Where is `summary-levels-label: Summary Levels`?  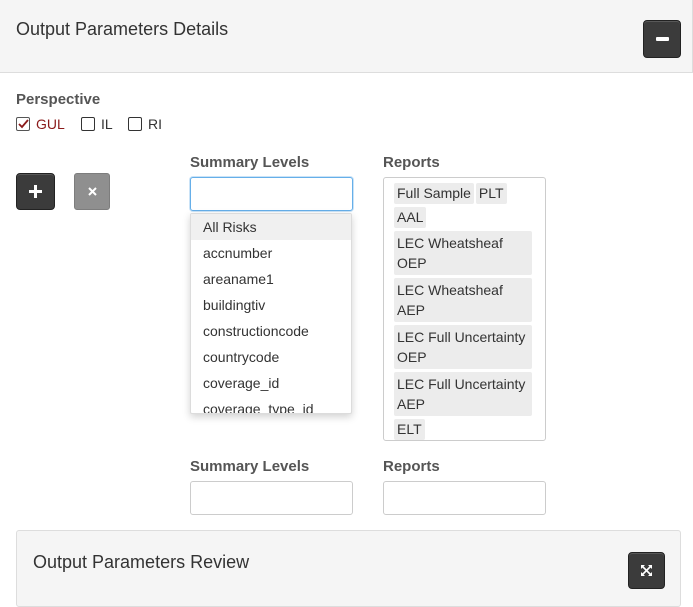 summary-levels-label: Summary Levels is located at coordinates (250, 162).